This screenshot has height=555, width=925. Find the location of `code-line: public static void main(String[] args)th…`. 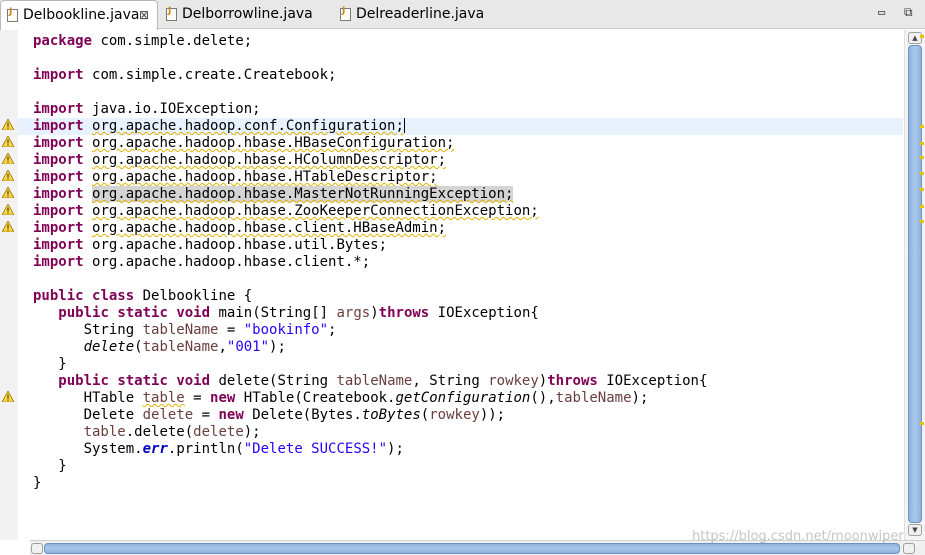

code-line: public static void main(String[] args)th… is located at coordinates (298, 313).